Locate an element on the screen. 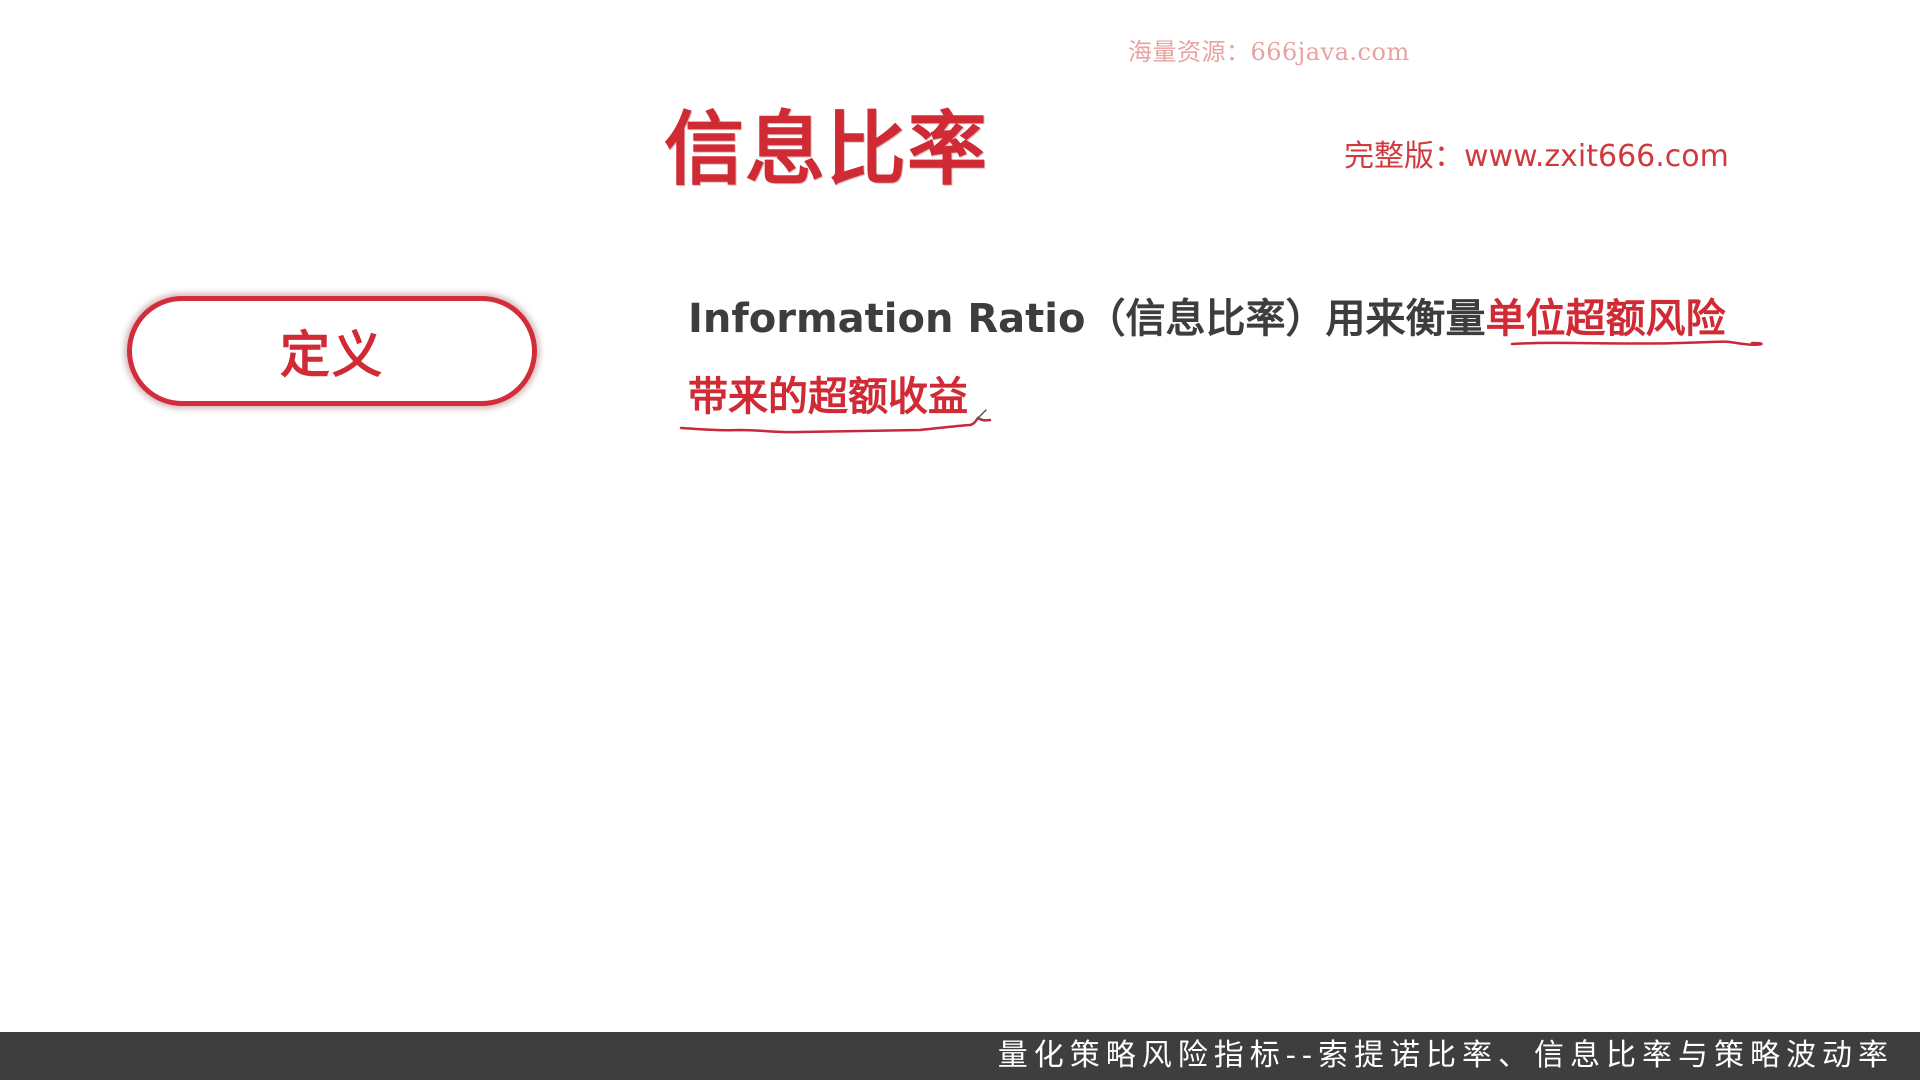  page-title: 信息比率 is located at coordinates (826, 149).